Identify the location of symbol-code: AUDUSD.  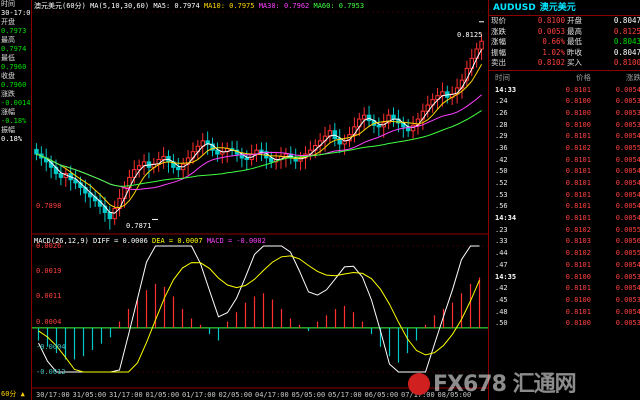
(514, 8).